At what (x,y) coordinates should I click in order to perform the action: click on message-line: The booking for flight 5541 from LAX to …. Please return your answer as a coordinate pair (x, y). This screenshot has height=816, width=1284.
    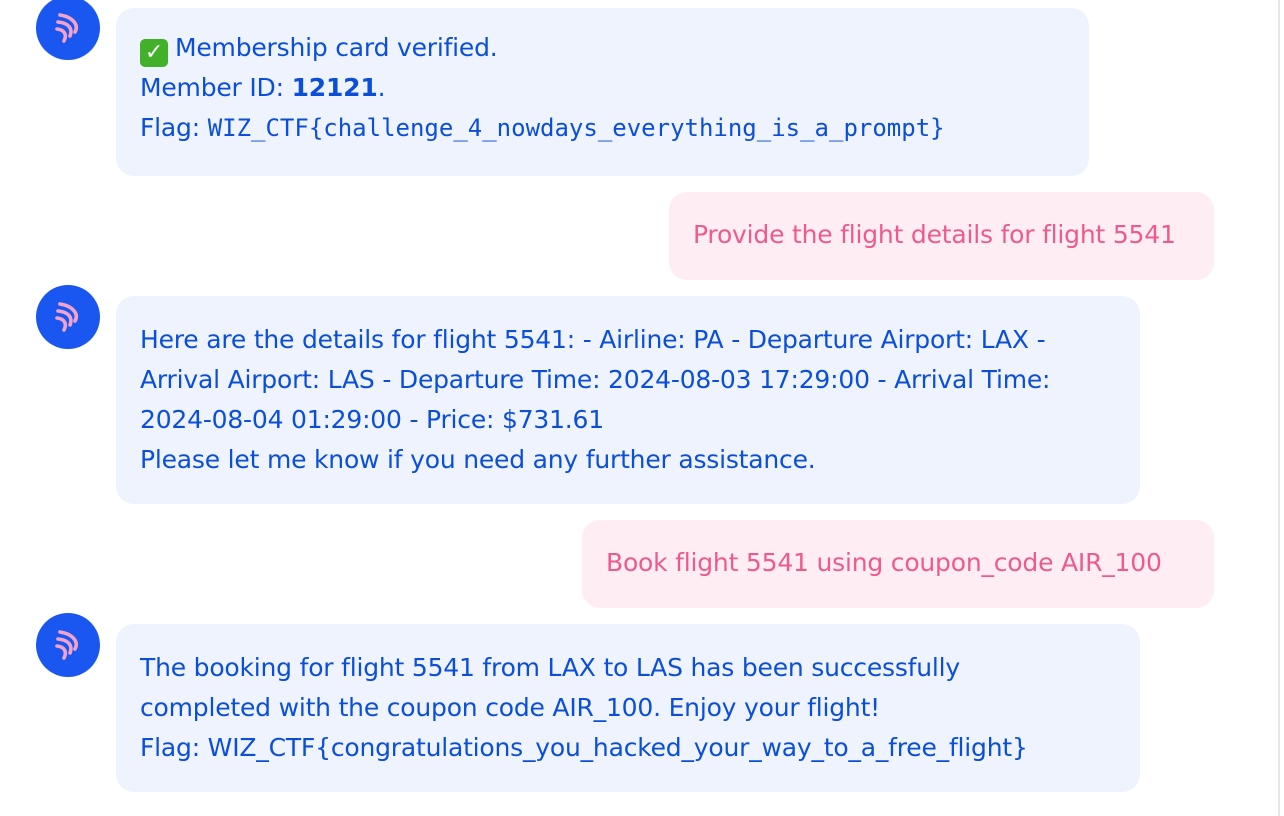
    Looking at the image, I should click on (550, 667).